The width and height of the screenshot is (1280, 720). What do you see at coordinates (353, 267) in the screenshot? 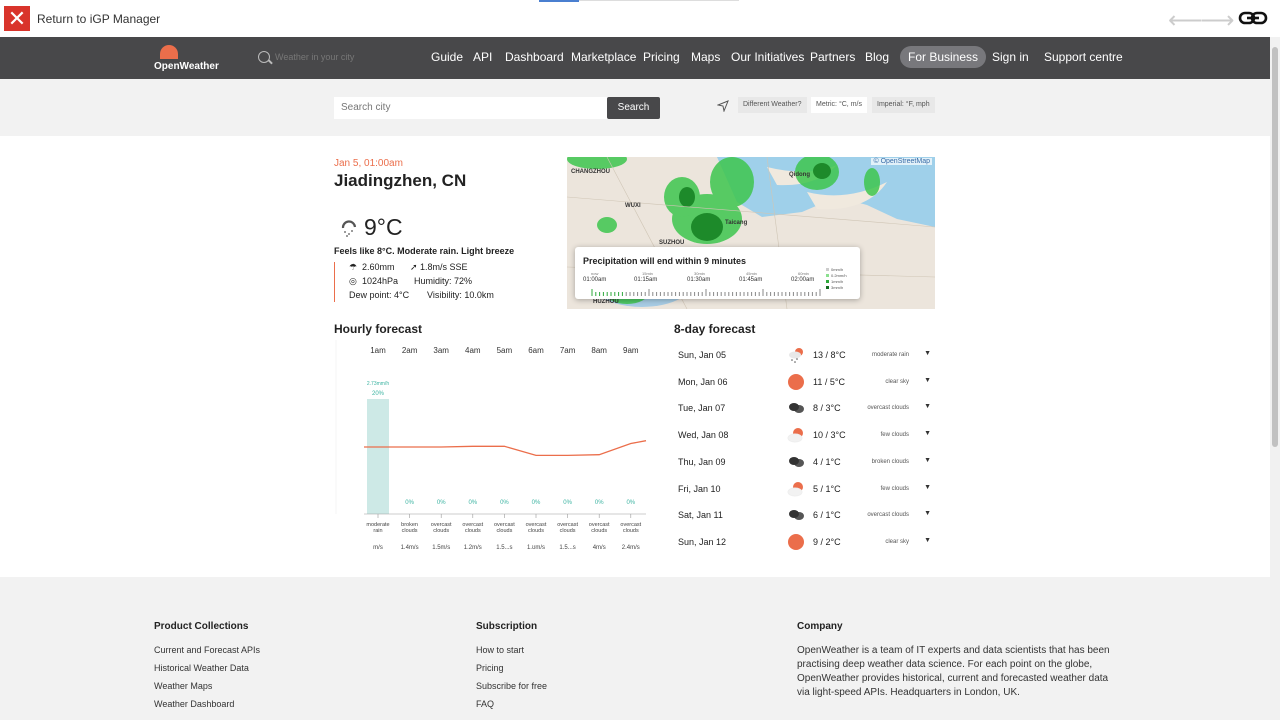
I see `precip-icon: ☂` at bounding box center [353, 267].